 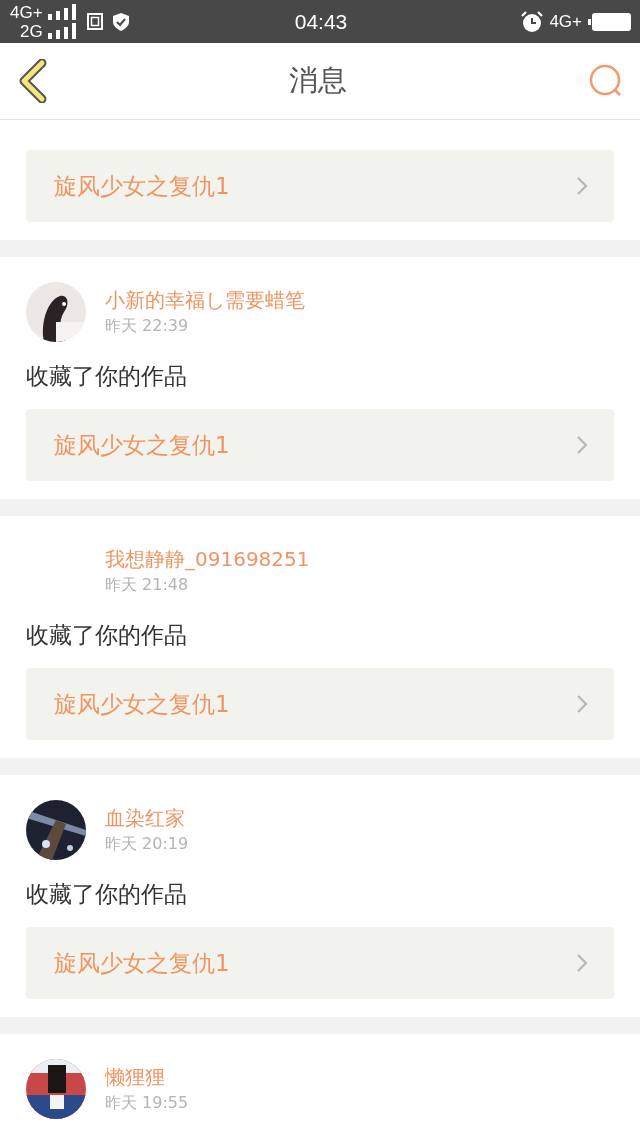 I want to click on network-label: 2G, so click(x=31, y=31).